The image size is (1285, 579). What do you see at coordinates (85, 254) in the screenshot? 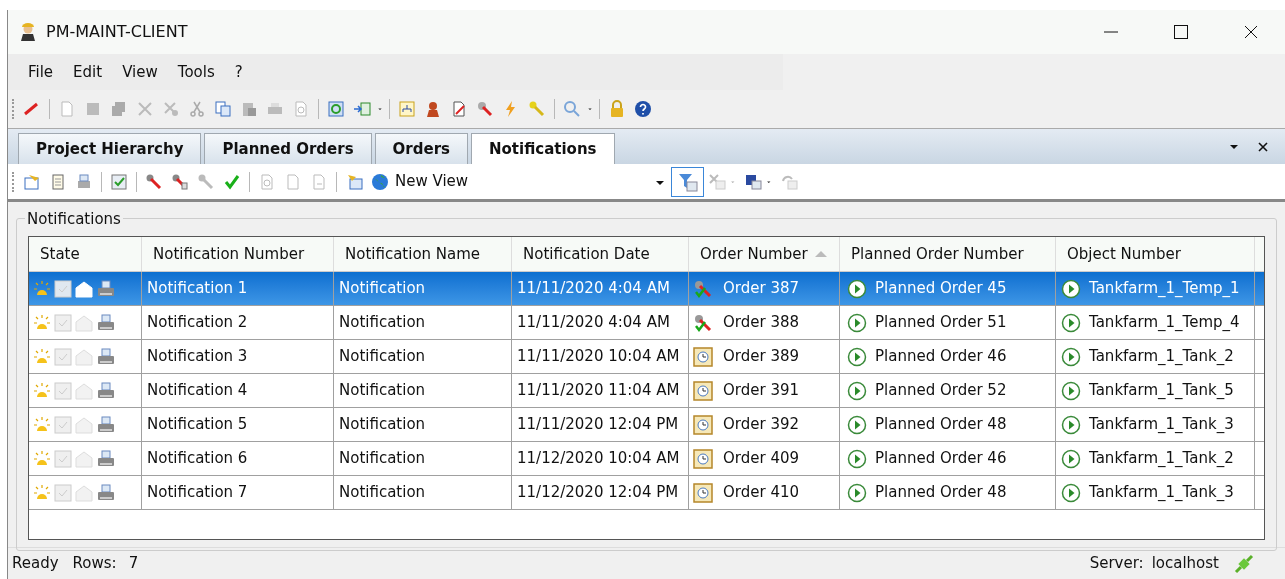
I see `column-header: State` at bounding box center [85, 254].